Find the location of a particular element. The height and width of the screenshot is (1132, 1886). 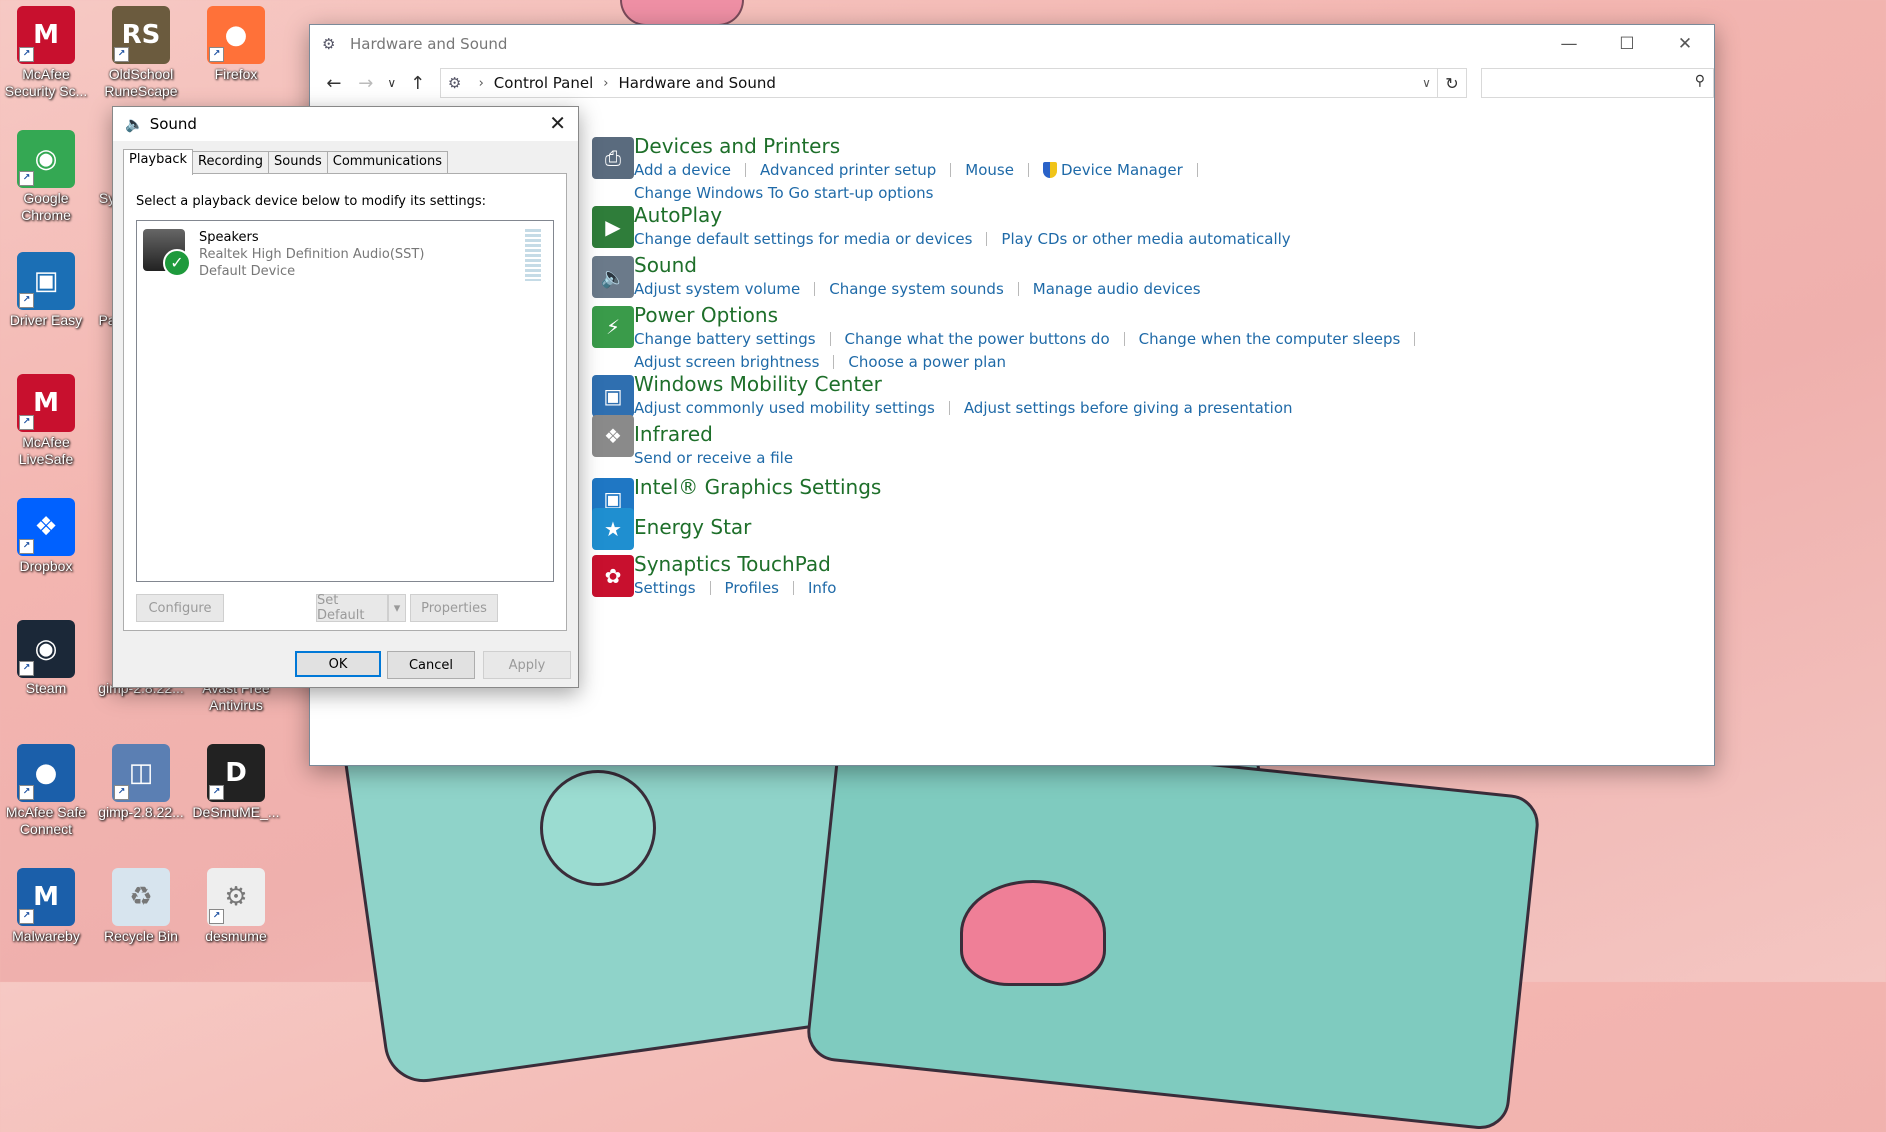

category-link: Adjust screen brightness is located at coordinates (726, 362).